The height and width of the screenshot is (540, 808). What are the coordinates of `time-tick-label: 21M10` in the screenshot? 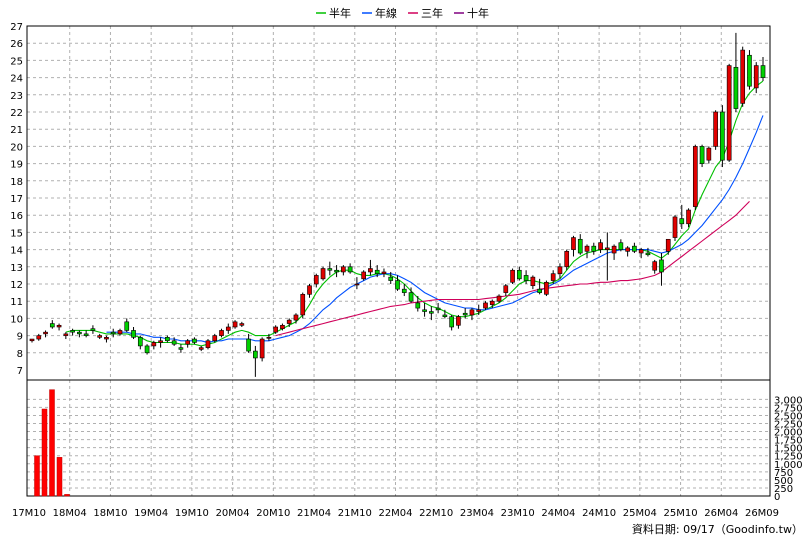 It's located at (355, 513).